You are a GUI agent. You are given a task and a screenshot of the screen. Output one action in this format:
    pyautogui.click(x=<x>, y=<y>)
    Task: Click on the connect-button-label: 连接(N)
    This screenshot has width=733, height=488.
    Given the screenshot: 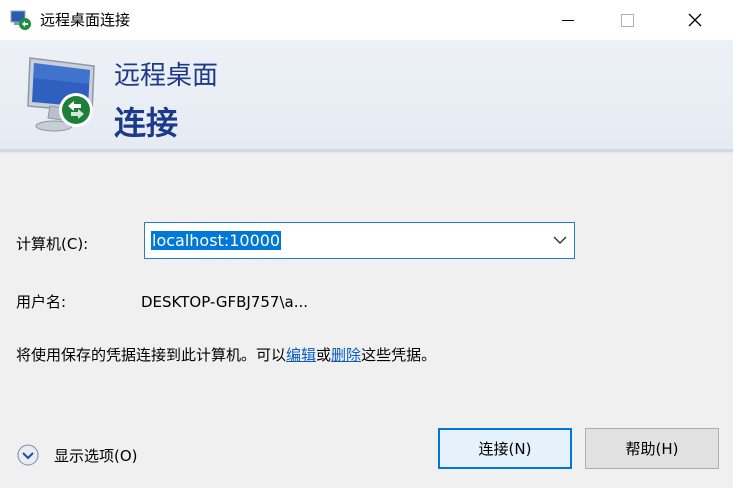 What is the action you would take?
    pyautogui.click(x=505, y=449)
    